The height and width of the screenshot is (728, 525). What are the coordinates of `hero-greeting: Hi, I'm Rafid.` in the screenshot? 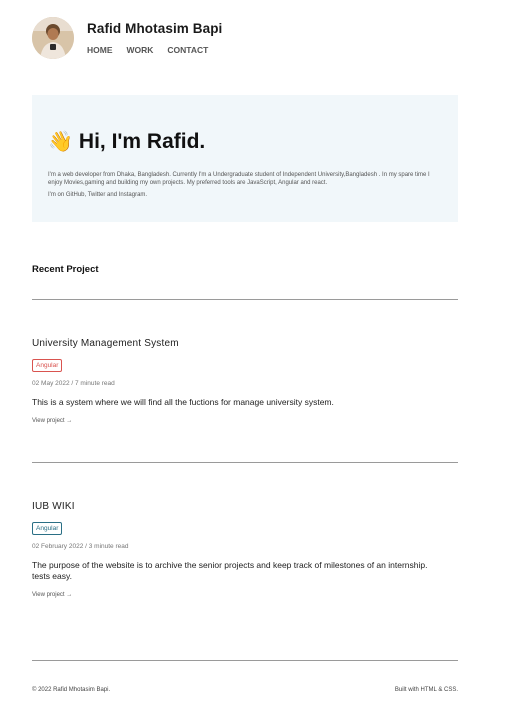 It's located at (142, 141).